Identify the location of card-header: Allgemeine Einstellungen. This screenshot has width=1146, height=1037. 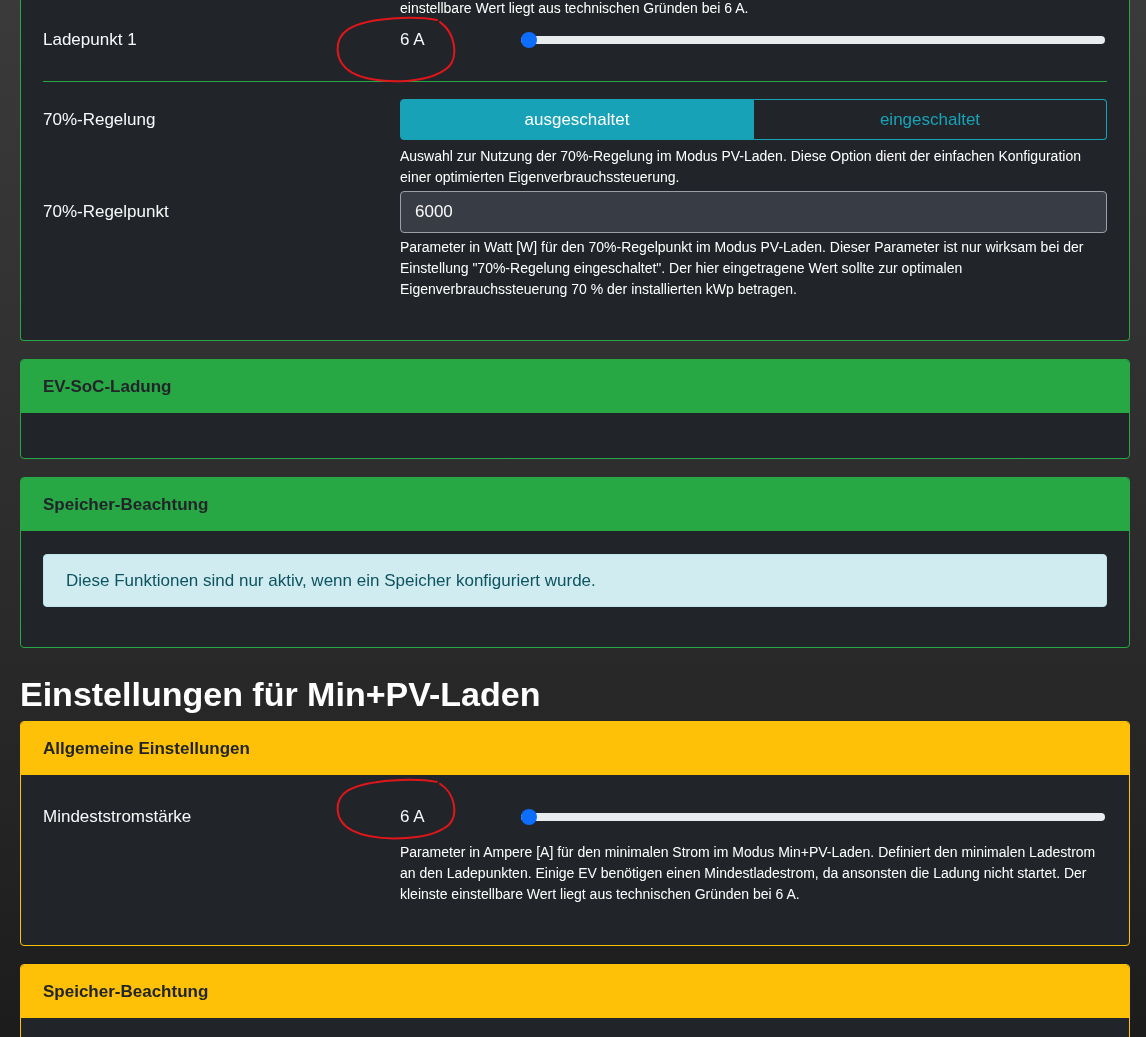
(575, 748).